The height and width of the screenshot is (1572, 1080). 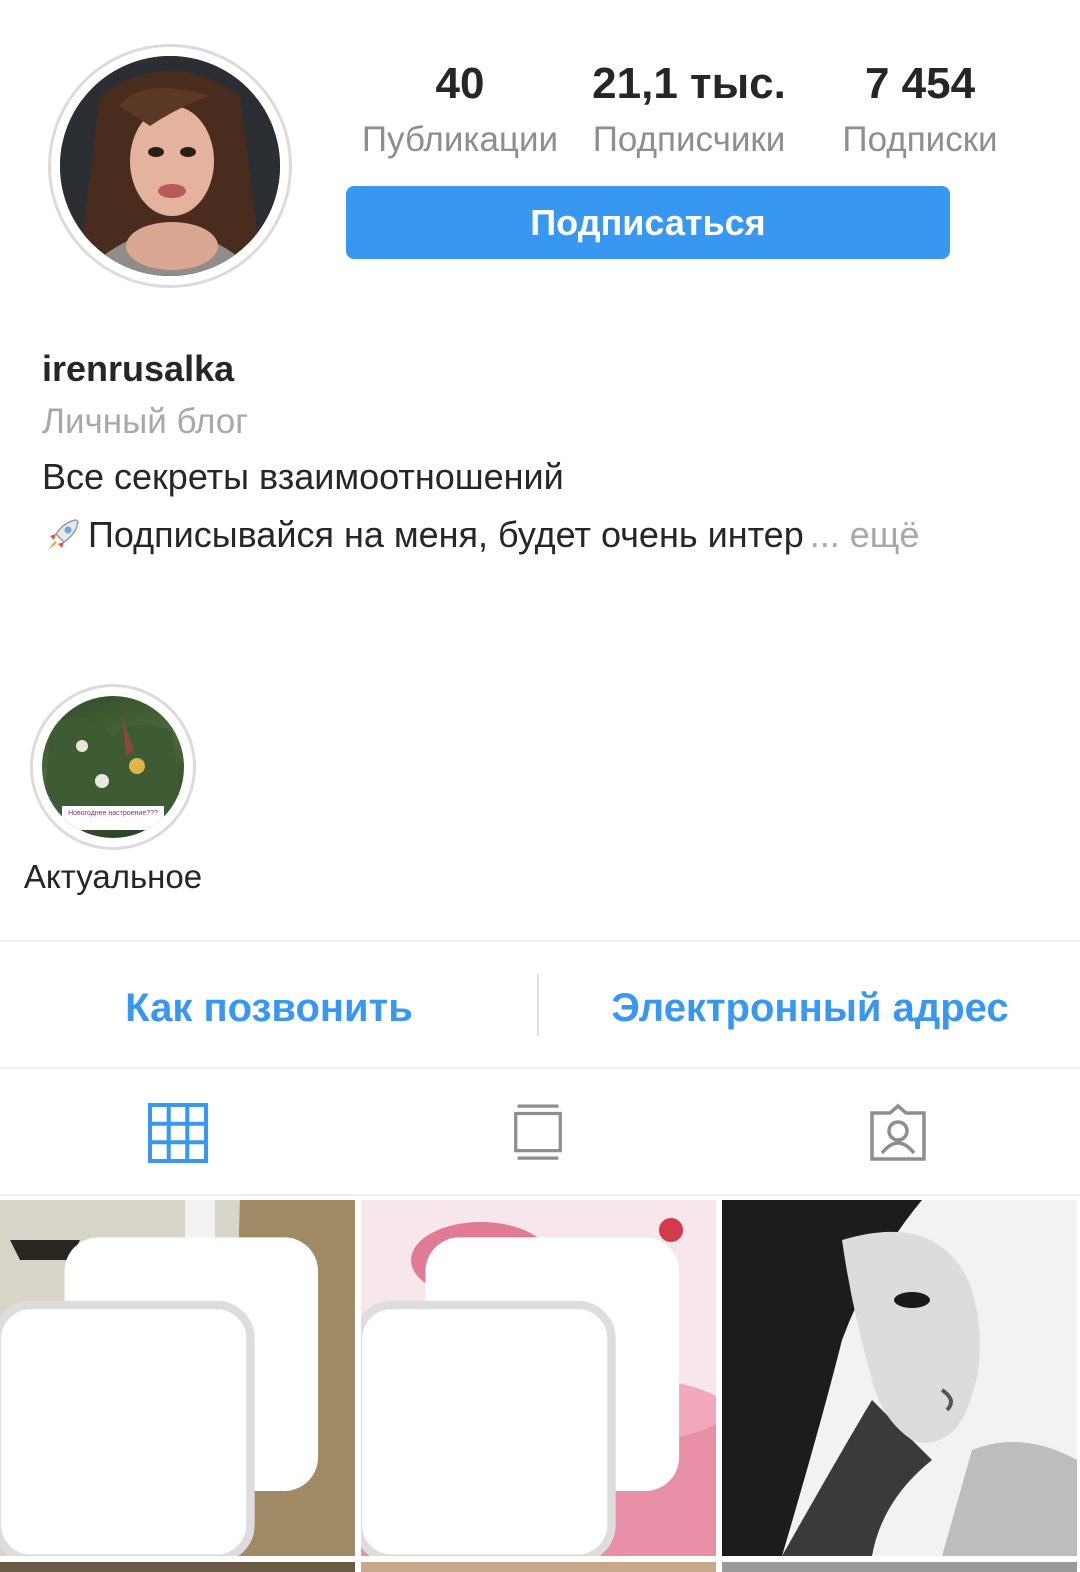 I want to click on following-count: 7 454, so click(x=920, y=83).